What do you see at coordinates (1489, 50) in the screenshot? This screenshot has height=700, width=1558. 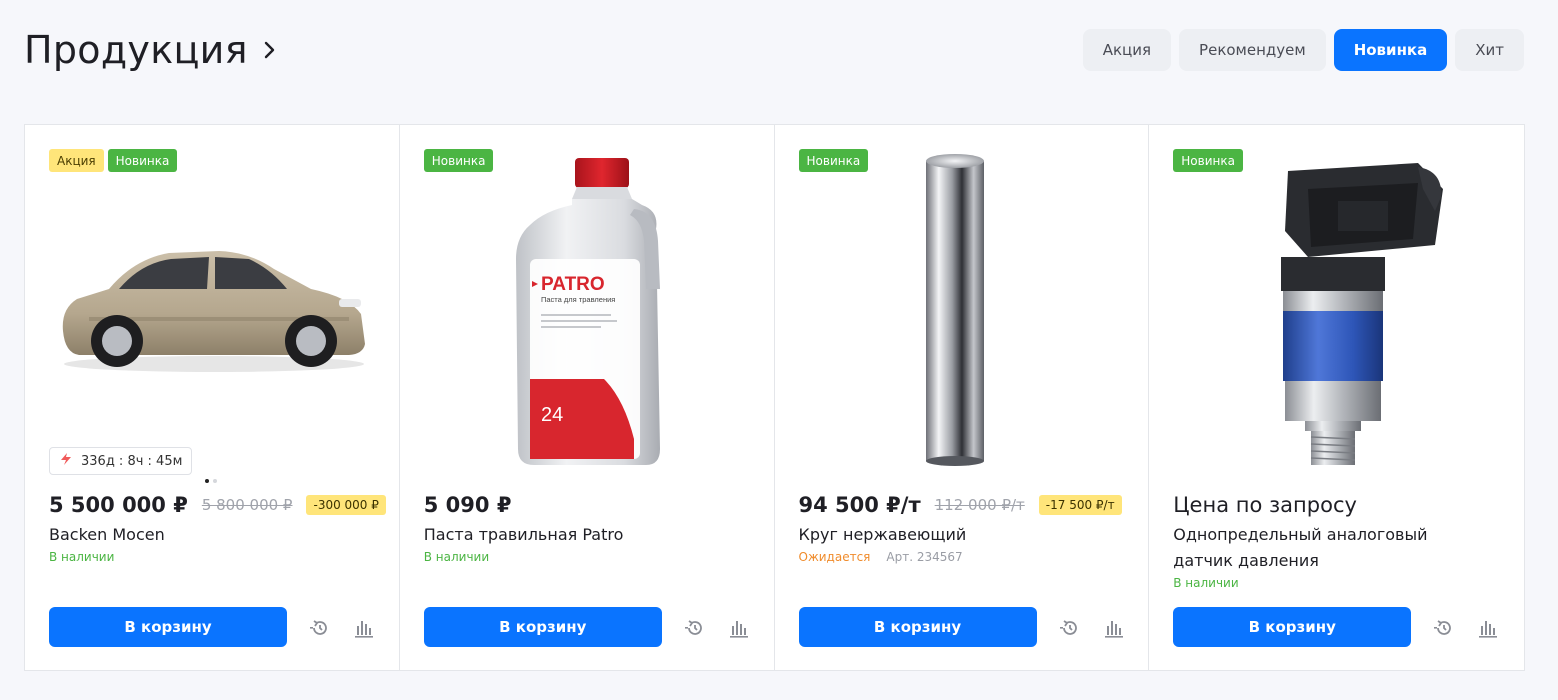 I see `tab-hit: Хит` at bounding box center [1489, 50].